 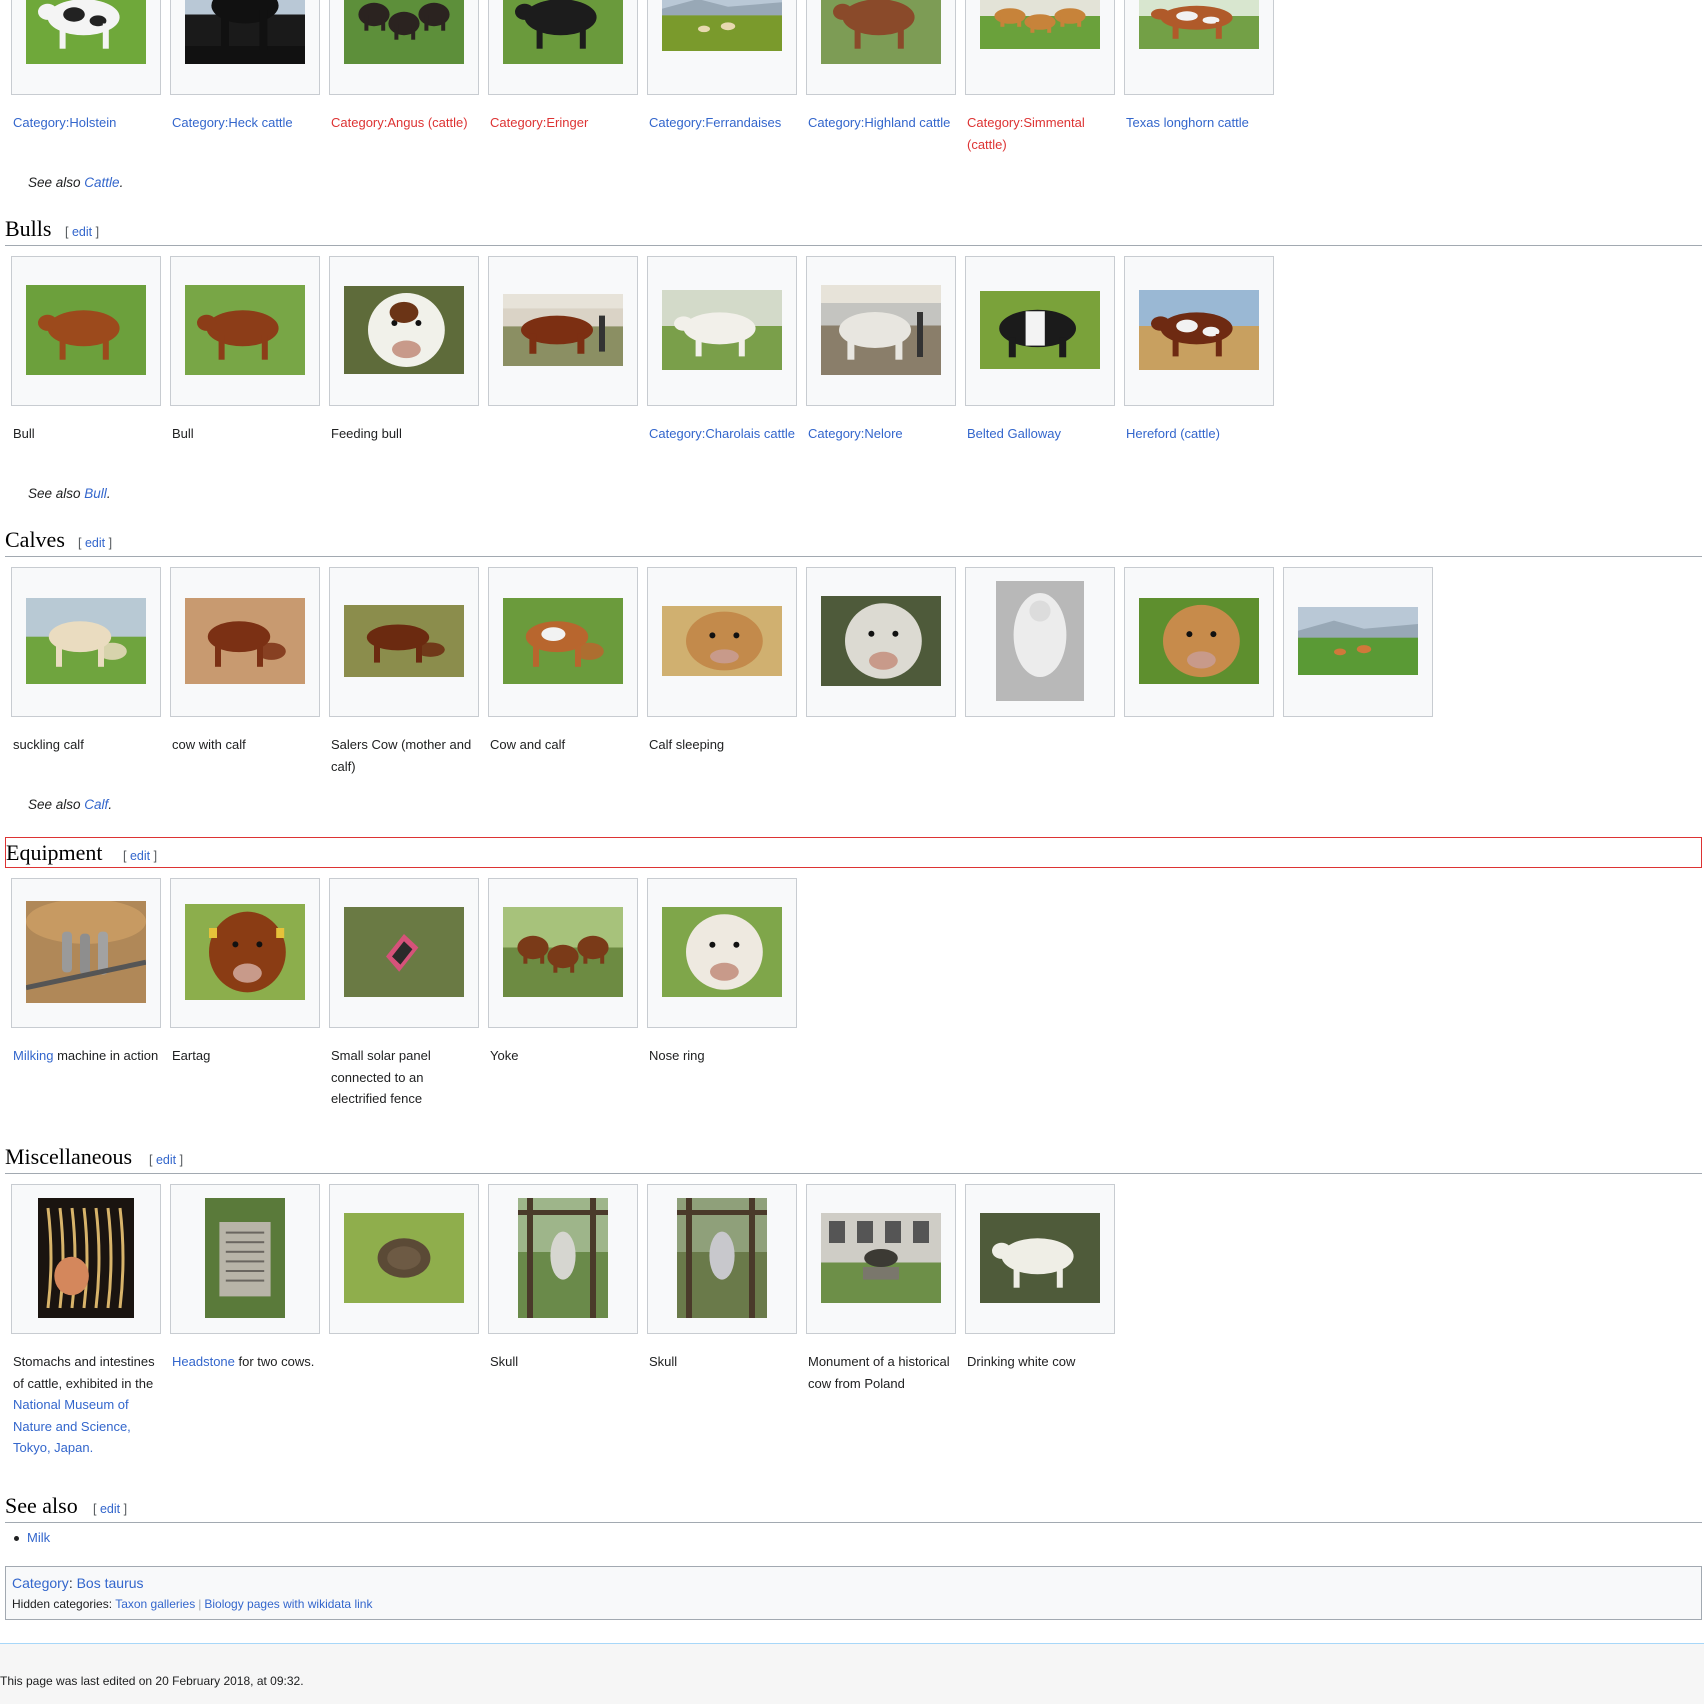 I want to click on heck-photo, so click(x=245, y=33).